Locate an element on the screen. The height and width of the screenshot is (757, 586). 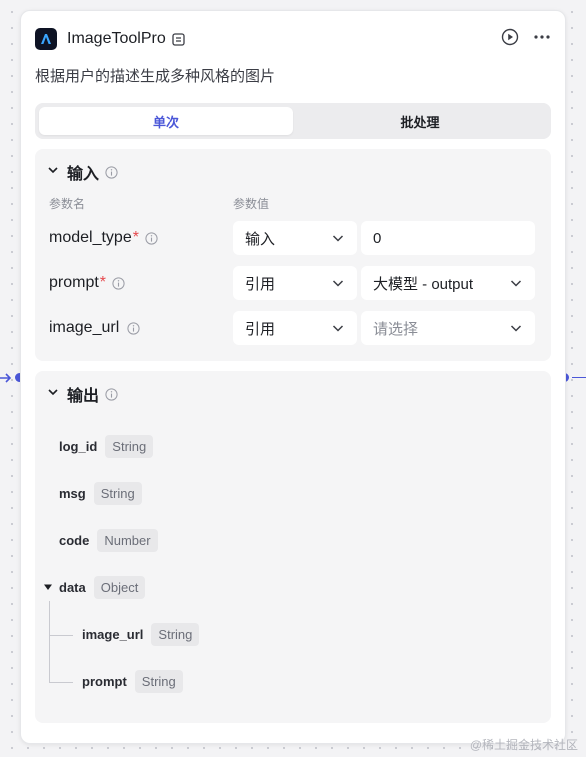
more-icon is located at coordinates (542, 39).